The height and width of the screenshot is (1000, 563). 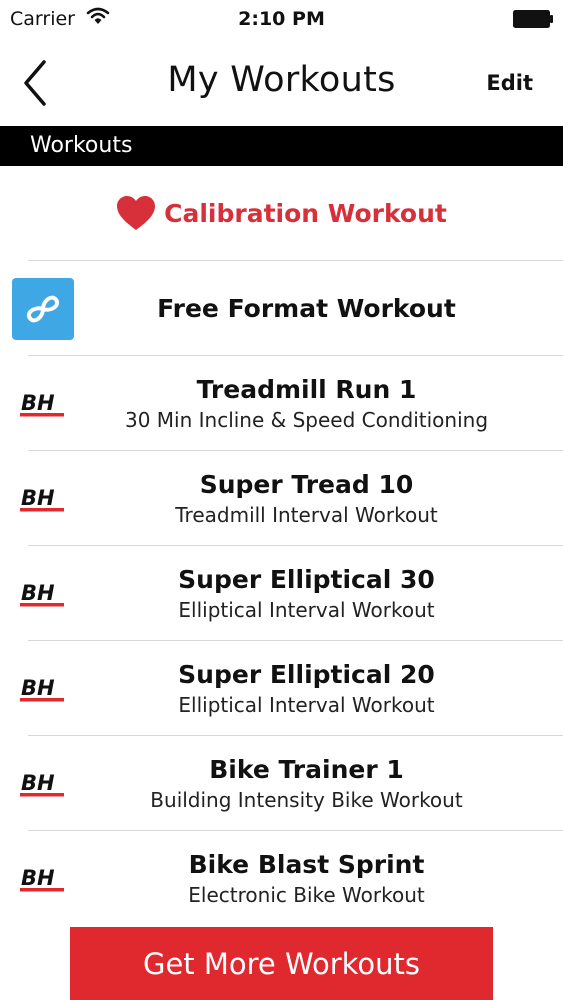 I want to click on workout-title: Super Elliptical 30, so click(x=306, y=579).